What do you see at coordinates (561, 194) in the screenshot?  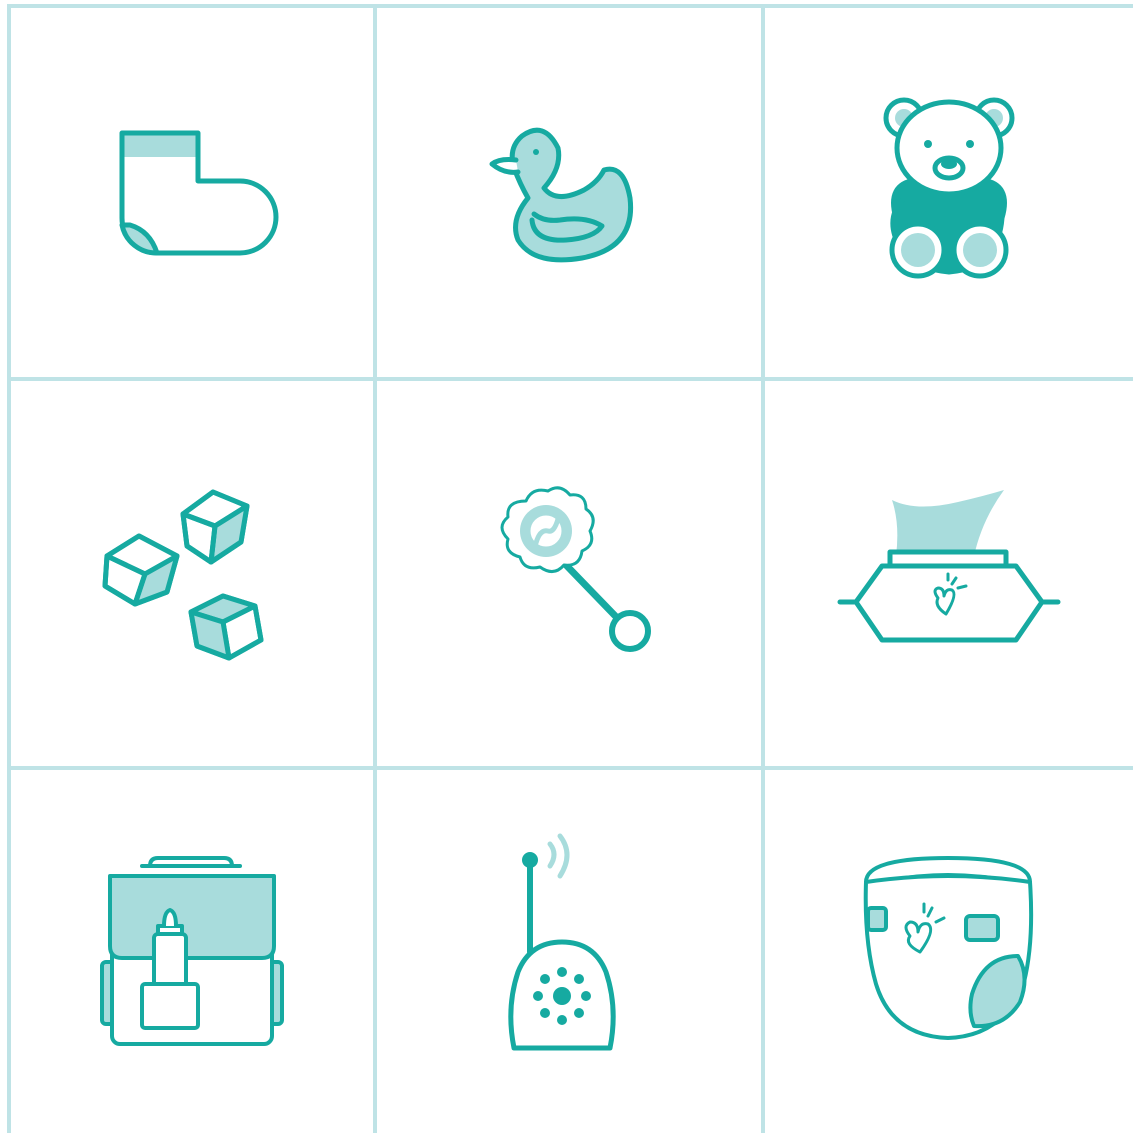 I see `rubber-duck-icon` at bounding box center [561, 194].